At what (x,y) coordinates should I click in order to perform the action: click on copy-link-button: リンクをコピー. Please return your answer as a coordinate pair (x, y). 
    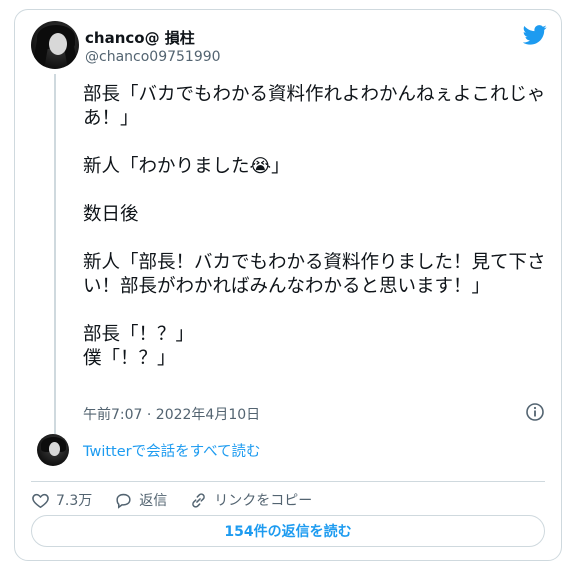
    Looking at the image, I should click on (250, 500).